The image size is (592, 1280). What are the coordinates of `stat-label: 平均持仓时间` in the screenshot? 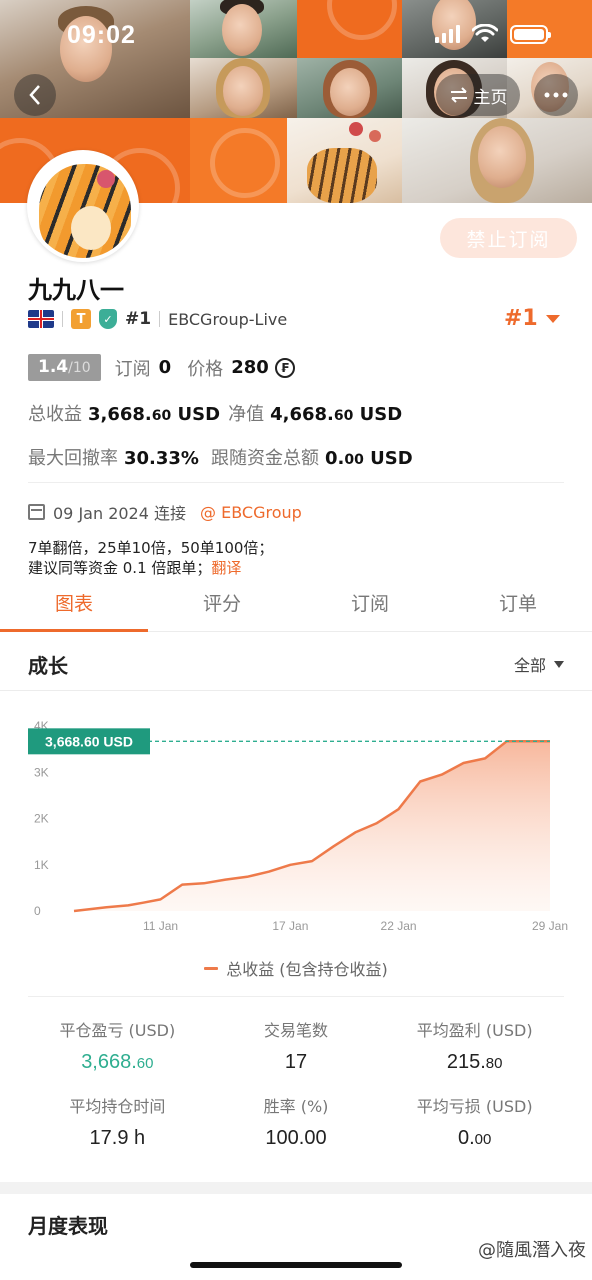 It's located at (117, 1106).